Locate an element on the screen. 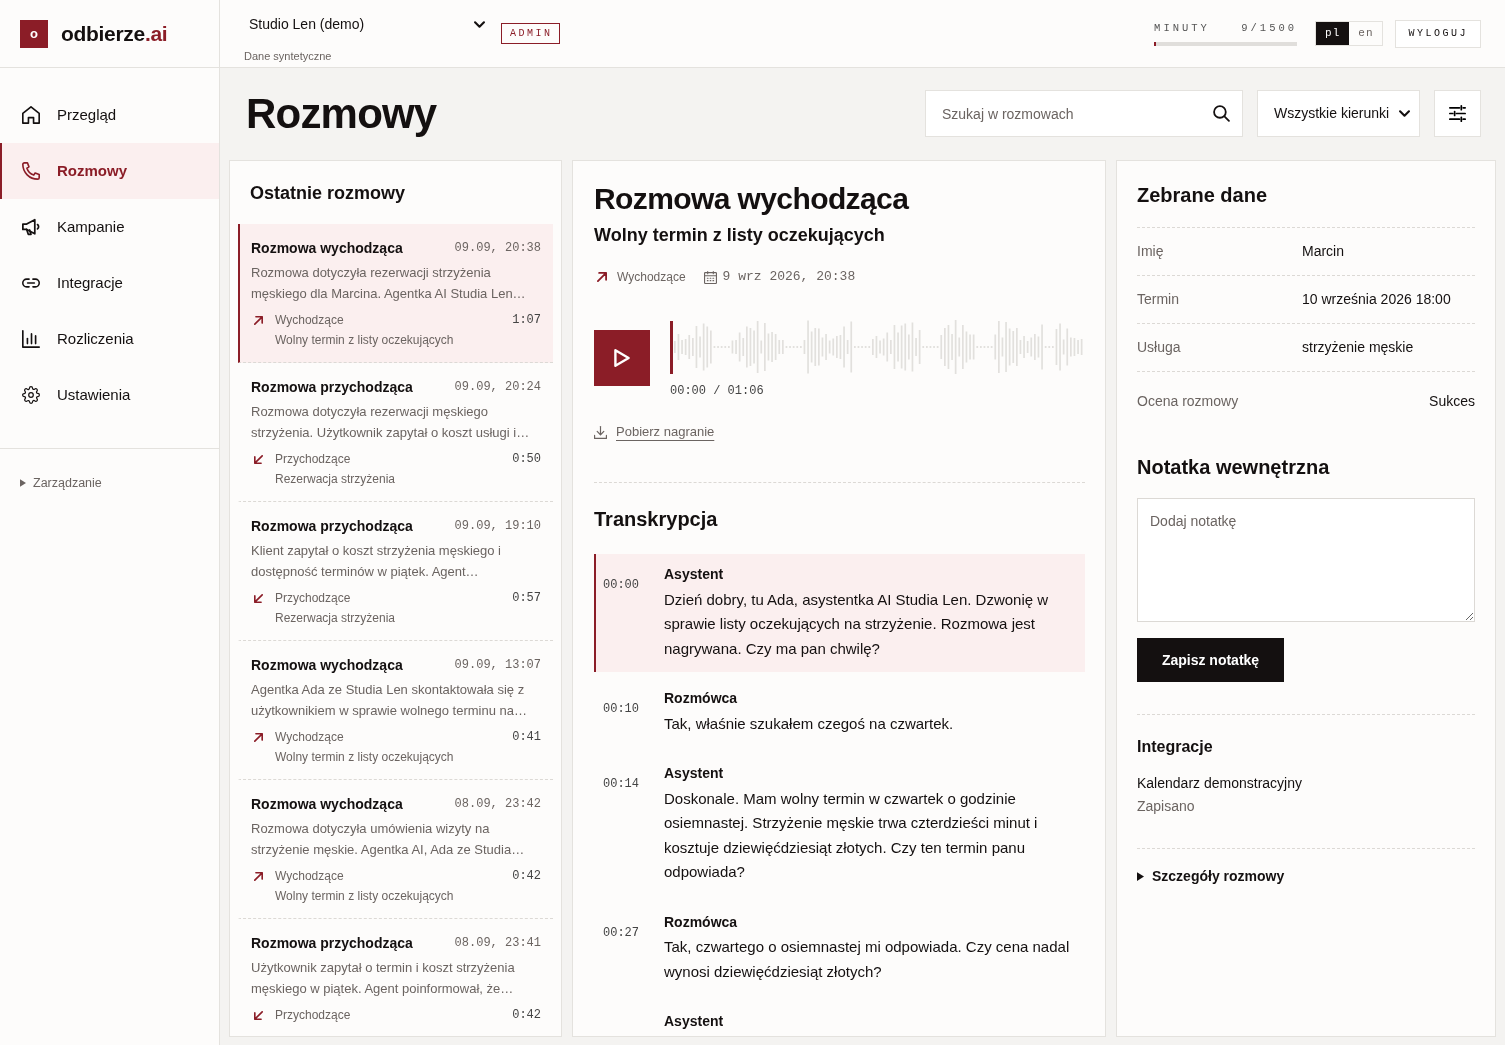  transcript-text: Tak, czwartego o osiemnastej mi odpowiada. Czy cena nadal wynosi dziewięćdziesiąt złotych? is located at coordinates (867, 959).